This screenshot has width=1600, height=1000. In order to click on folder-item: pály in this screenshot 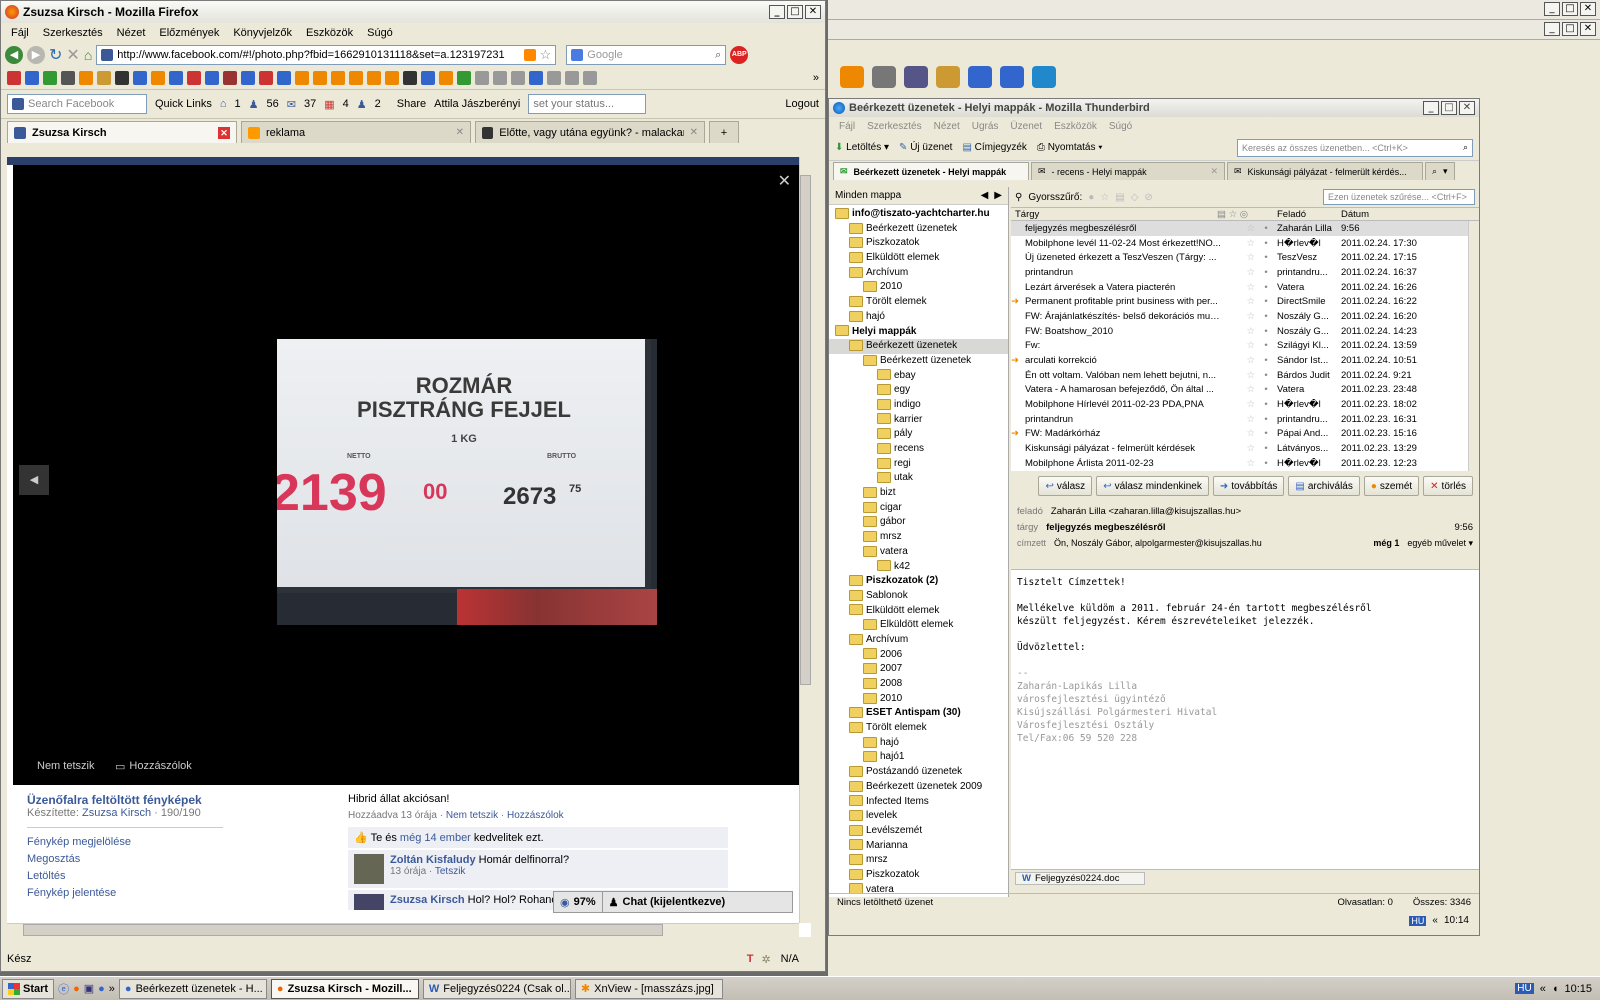, I will do `click(918, 434)`.